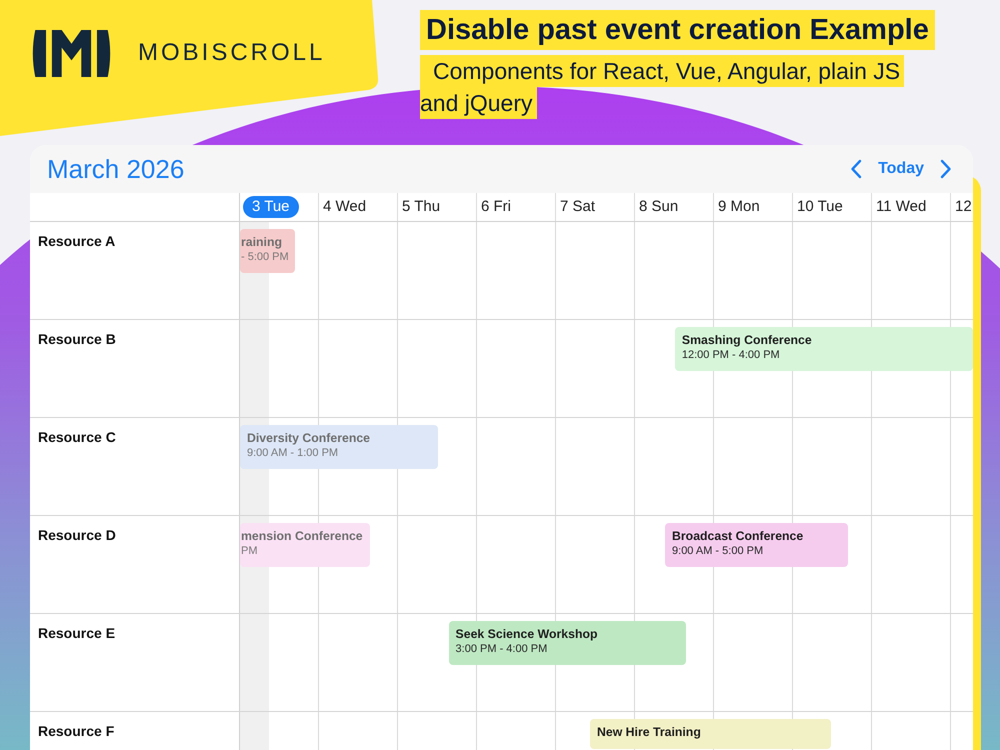 This screenshot has width=1000, height=750. What do you see at coordinates (710, 734) in the screenshot?
I see `event-card: New Hire Training` at bounding box center [710, 734].